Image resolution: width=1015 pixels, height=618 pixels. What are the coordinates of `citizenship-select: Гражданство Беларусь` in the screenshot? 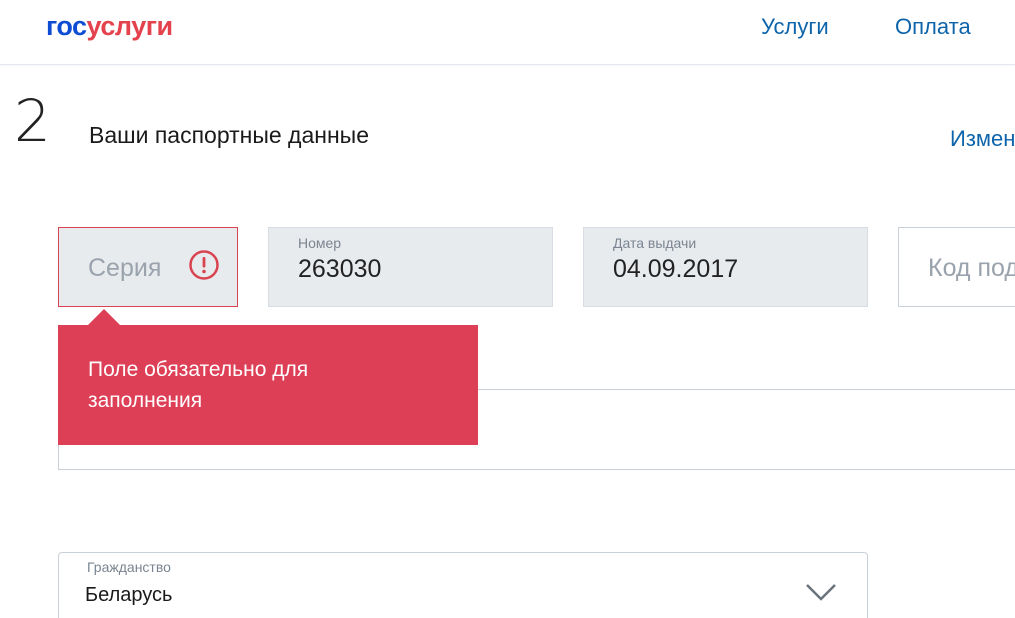 It's located at (463, 585).